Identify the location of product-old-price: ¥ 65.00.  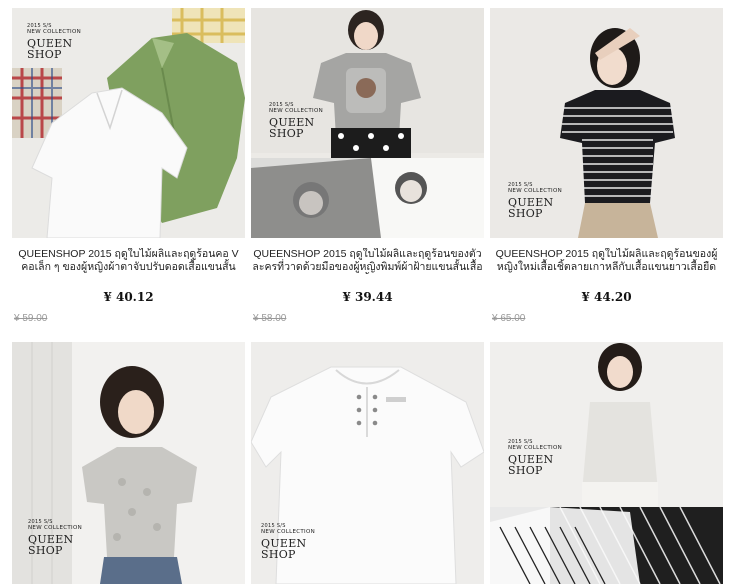
(509, 318).